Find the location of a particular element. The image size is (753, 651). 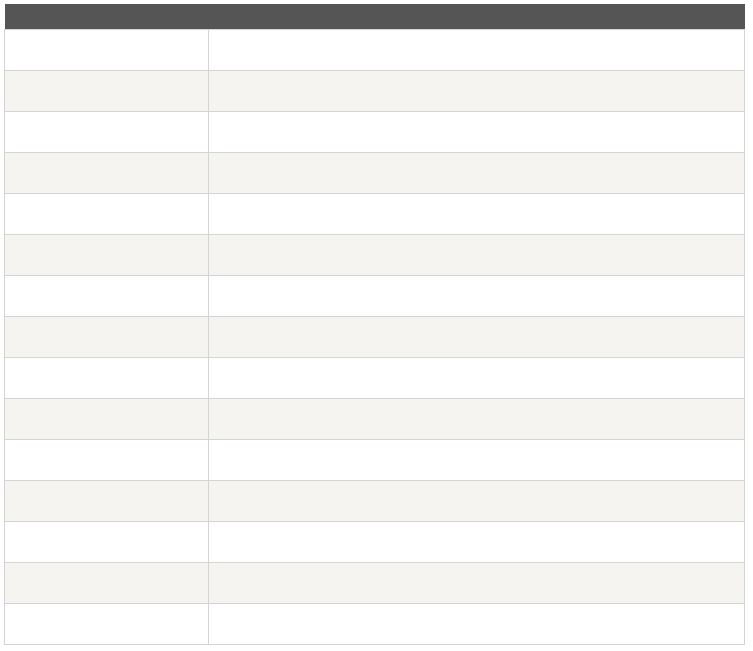

table-header is located at coordinates (374, 17).